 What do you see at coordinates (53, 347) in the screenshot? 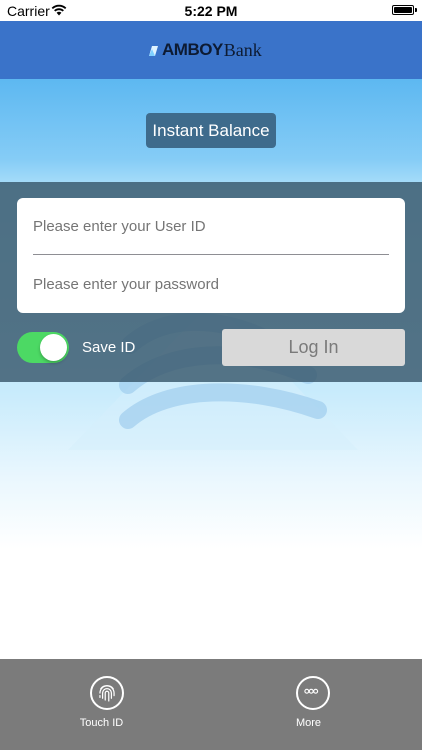
I see `toggle-knob` at bounding box center [53, 347].